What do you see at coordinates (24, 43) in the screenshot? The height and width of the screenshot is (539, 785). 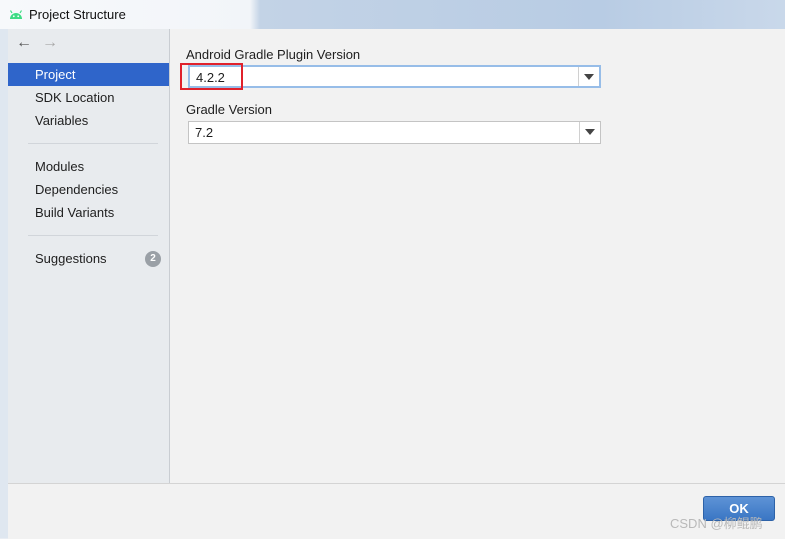 I see `arrow-left-icon: ←` at bounding box center [24, 43].